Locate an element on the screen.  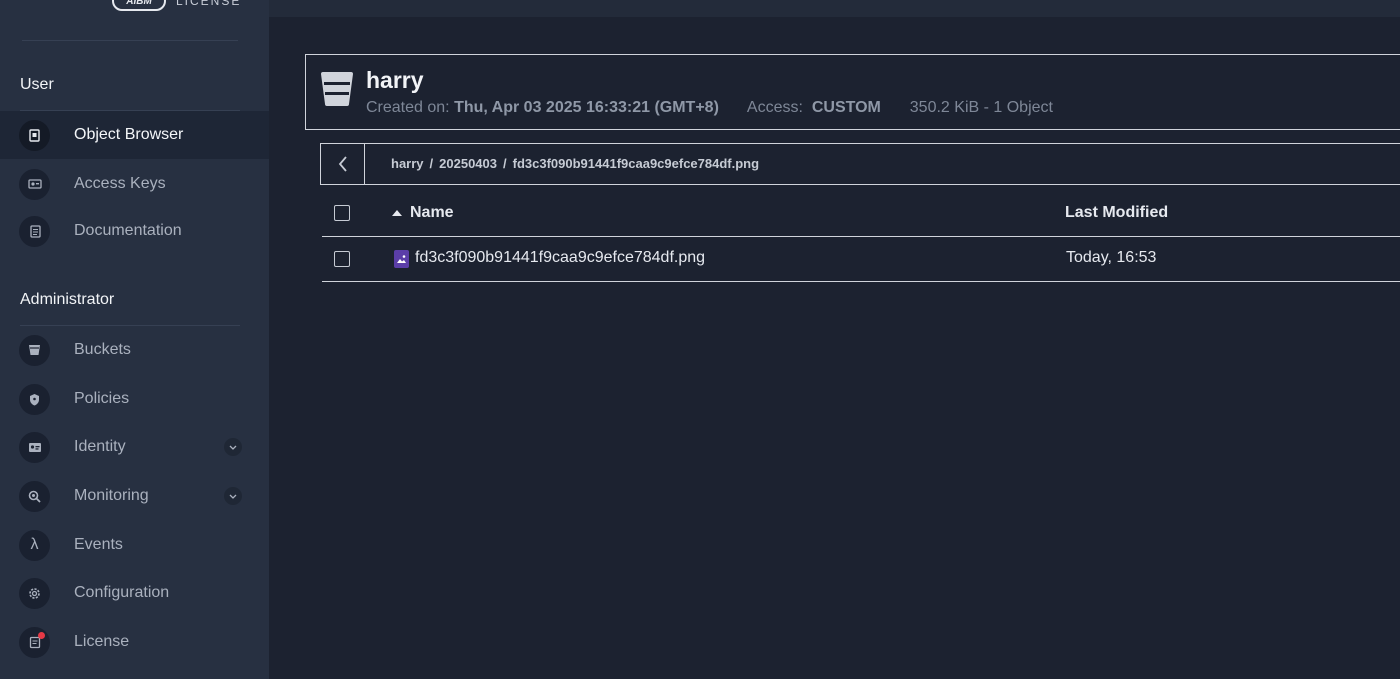
brand-logo: AIBM LICENSE is located at coordinates (176, 6).